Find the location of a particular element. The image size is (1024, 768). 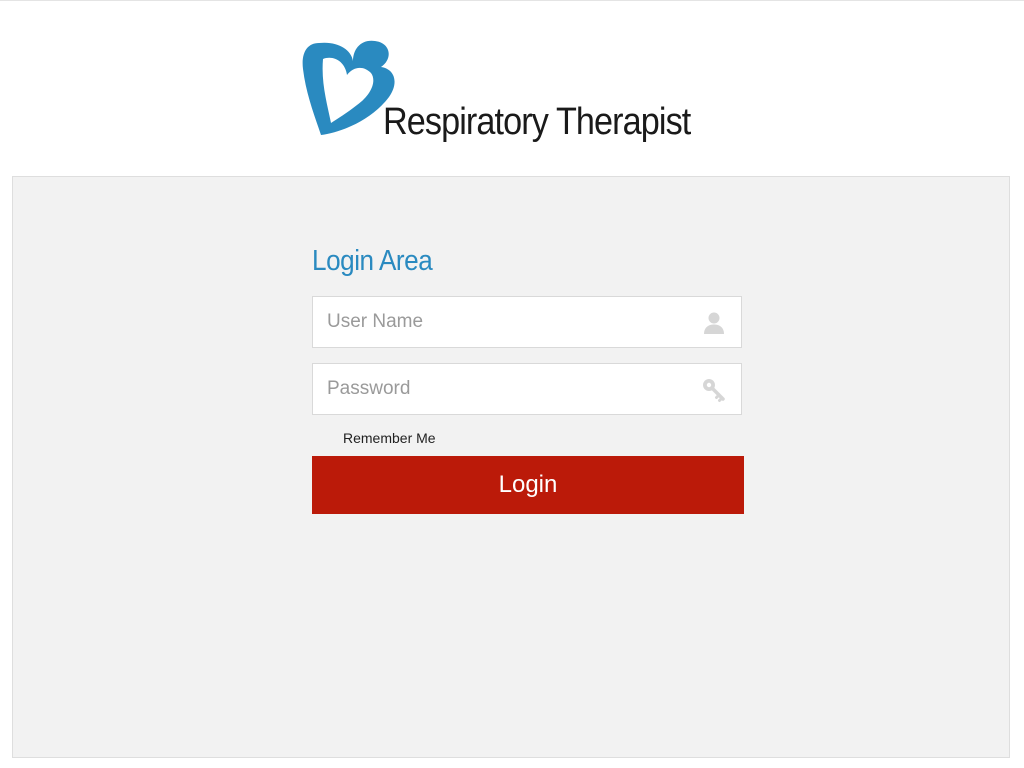

brand-name: Respiratory Therapist is located at coordinates (537, 122).